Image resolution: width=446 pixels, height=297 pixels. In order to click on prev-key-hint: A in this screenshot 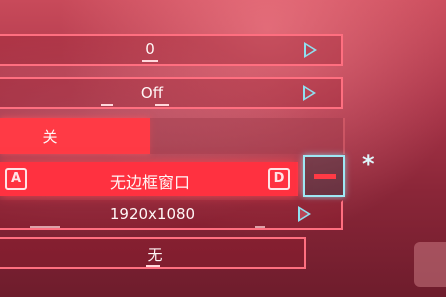, I will do `click(16, 179)`.